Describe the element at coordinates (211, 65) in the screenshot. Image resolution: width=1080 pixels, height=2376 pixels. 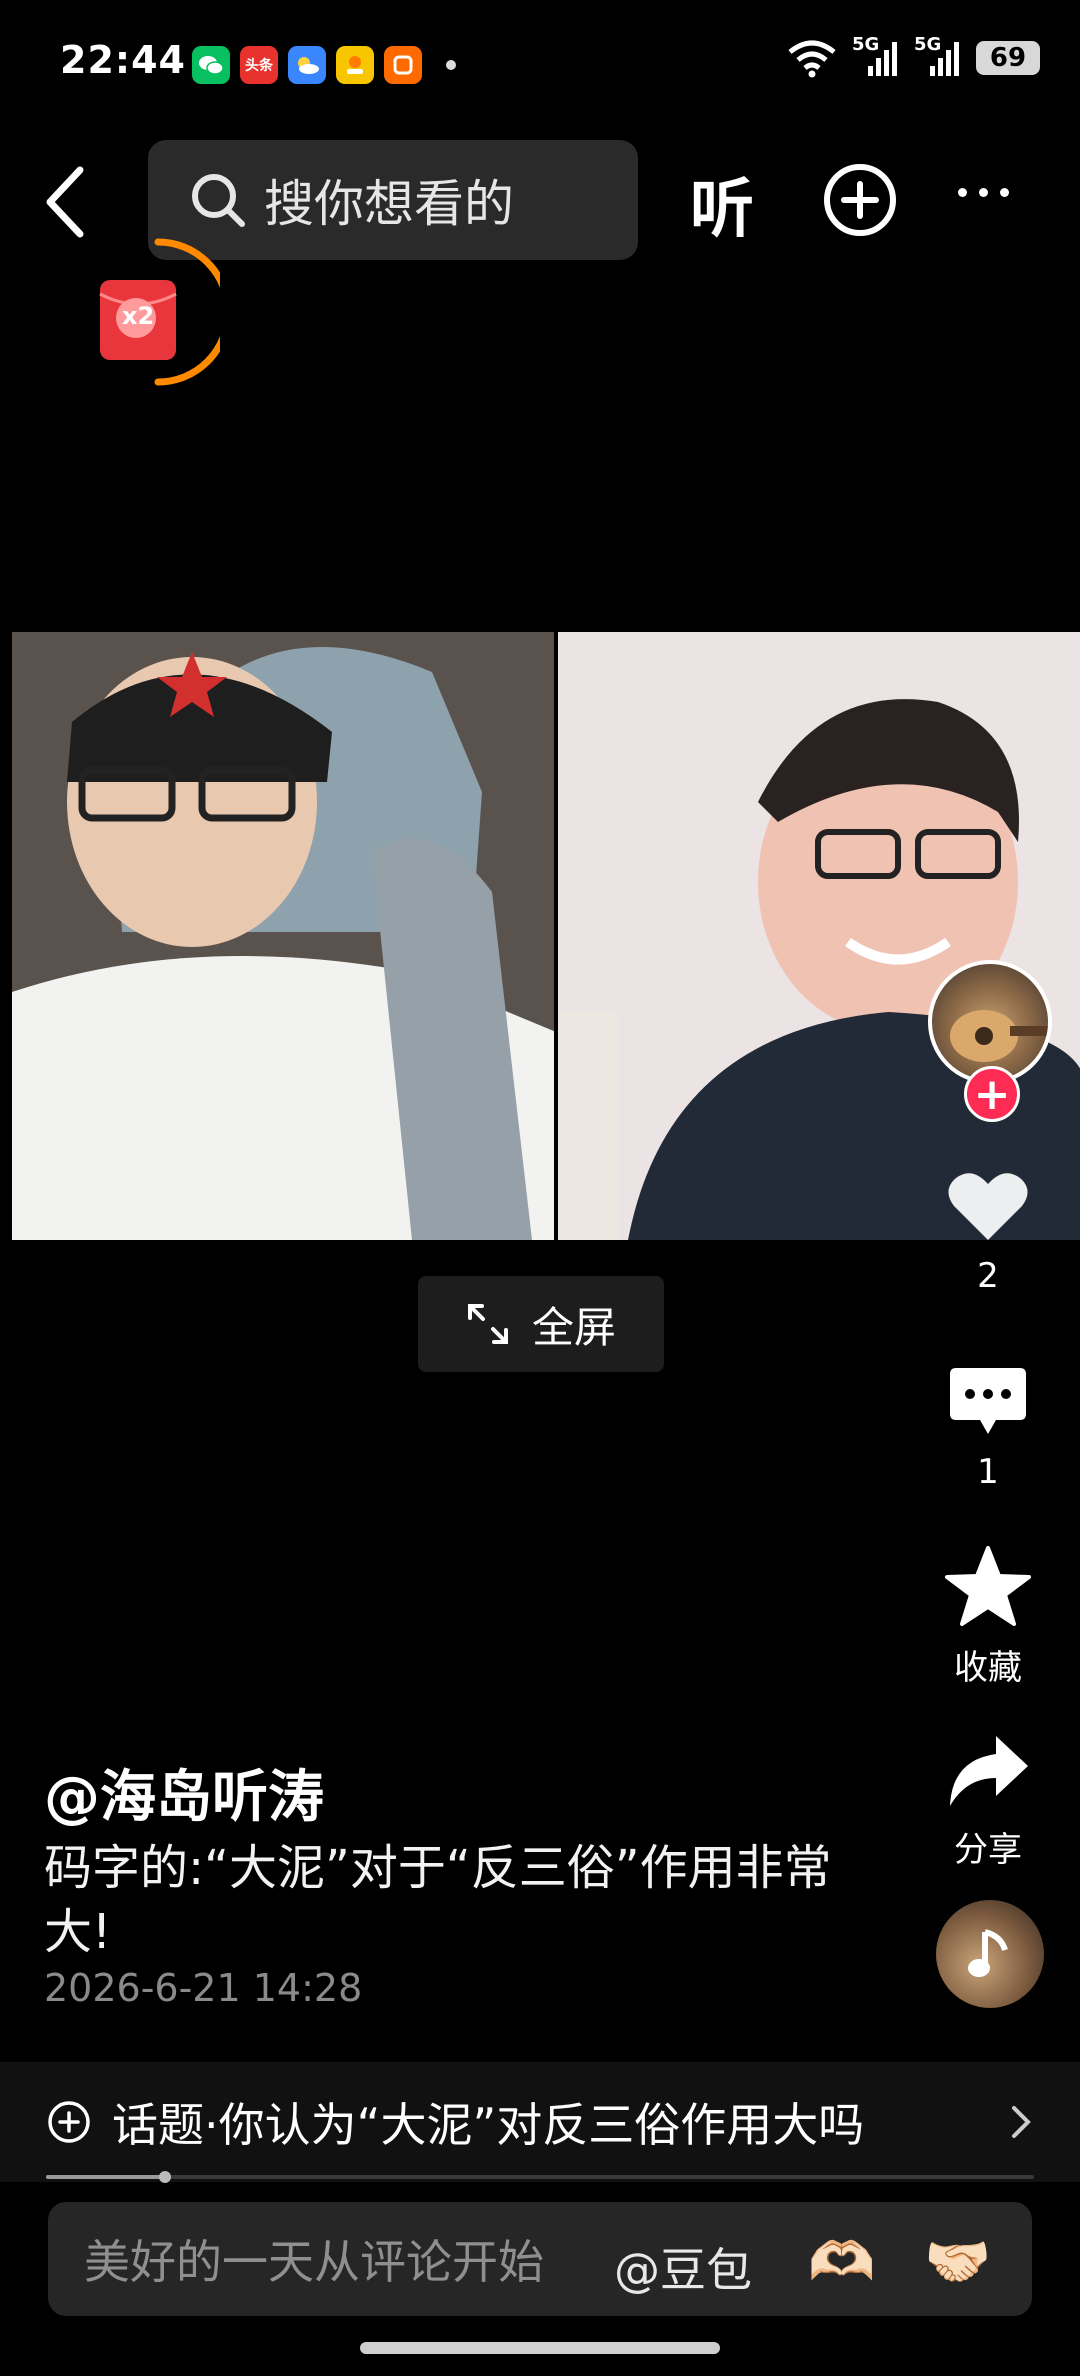
I see `wechat-icon` at that location.